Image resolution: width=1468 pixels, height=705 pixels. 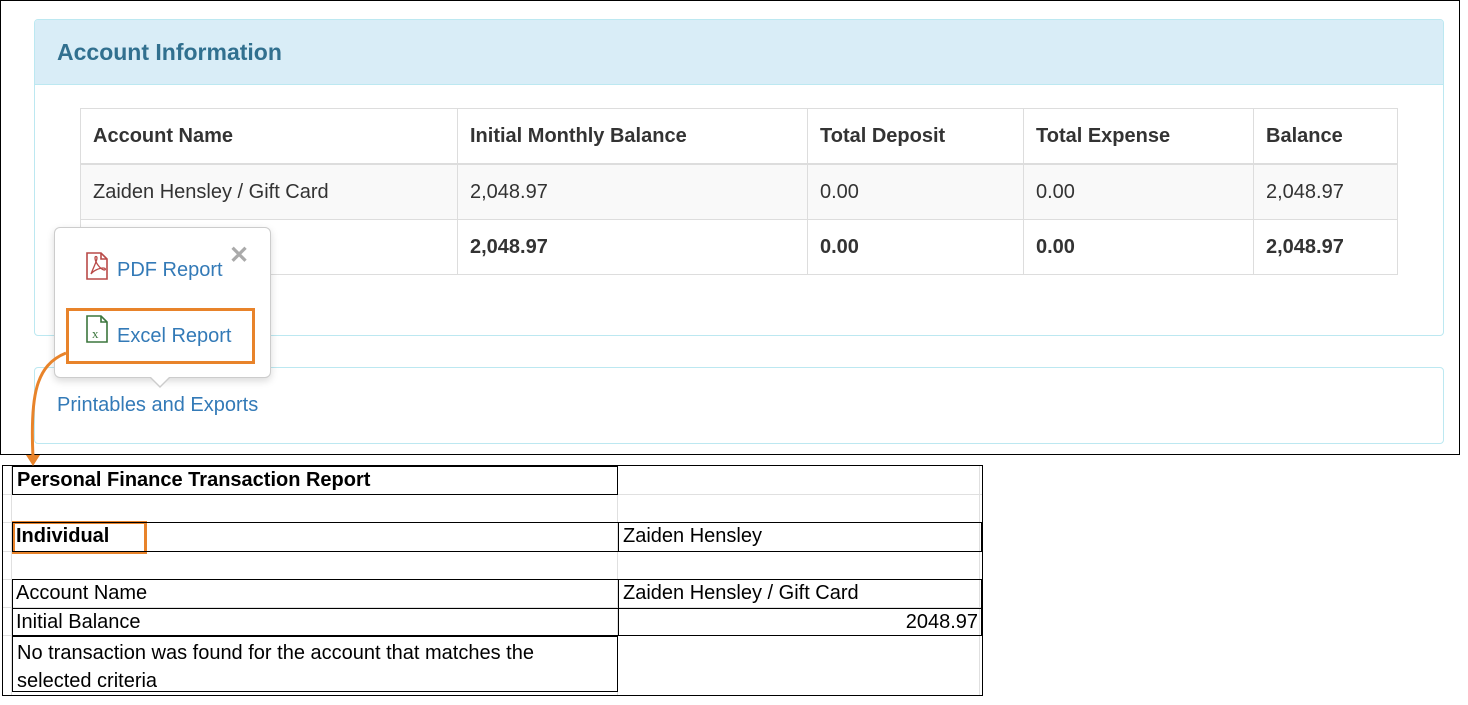 I want to click on total-initial-monthly-balance: 2,048.97, so click(x=632, y=247).